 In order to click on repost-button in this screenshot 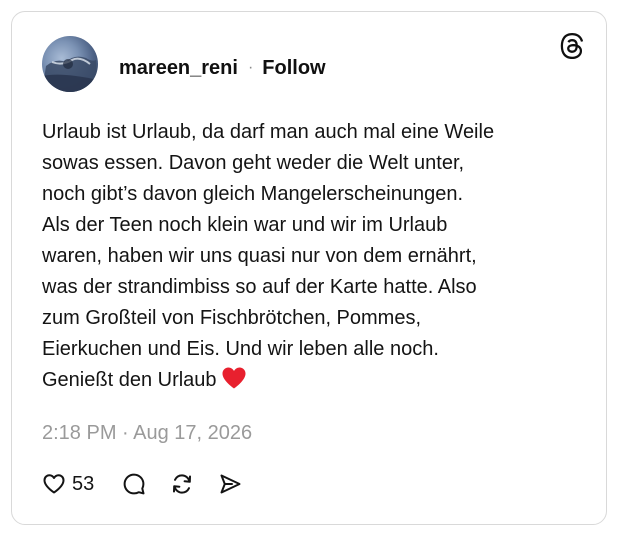, I will do `click(182, 484)`.